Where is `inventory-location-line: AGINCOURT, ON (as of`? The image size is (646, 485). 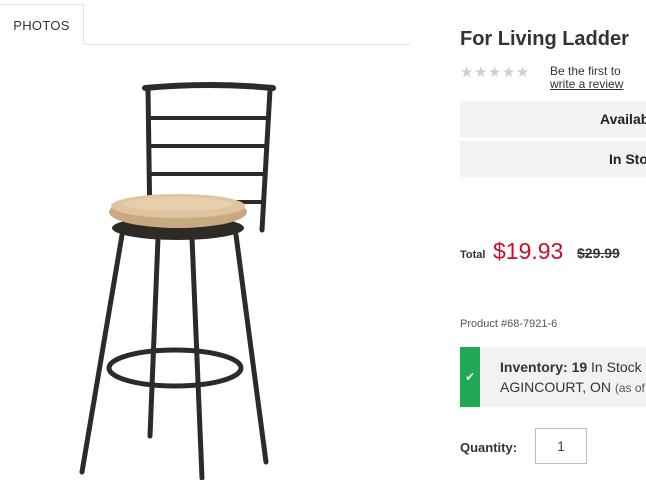
inventory-location-line: AGINCOURT, ON (as of is located at coordinates (572, 387).